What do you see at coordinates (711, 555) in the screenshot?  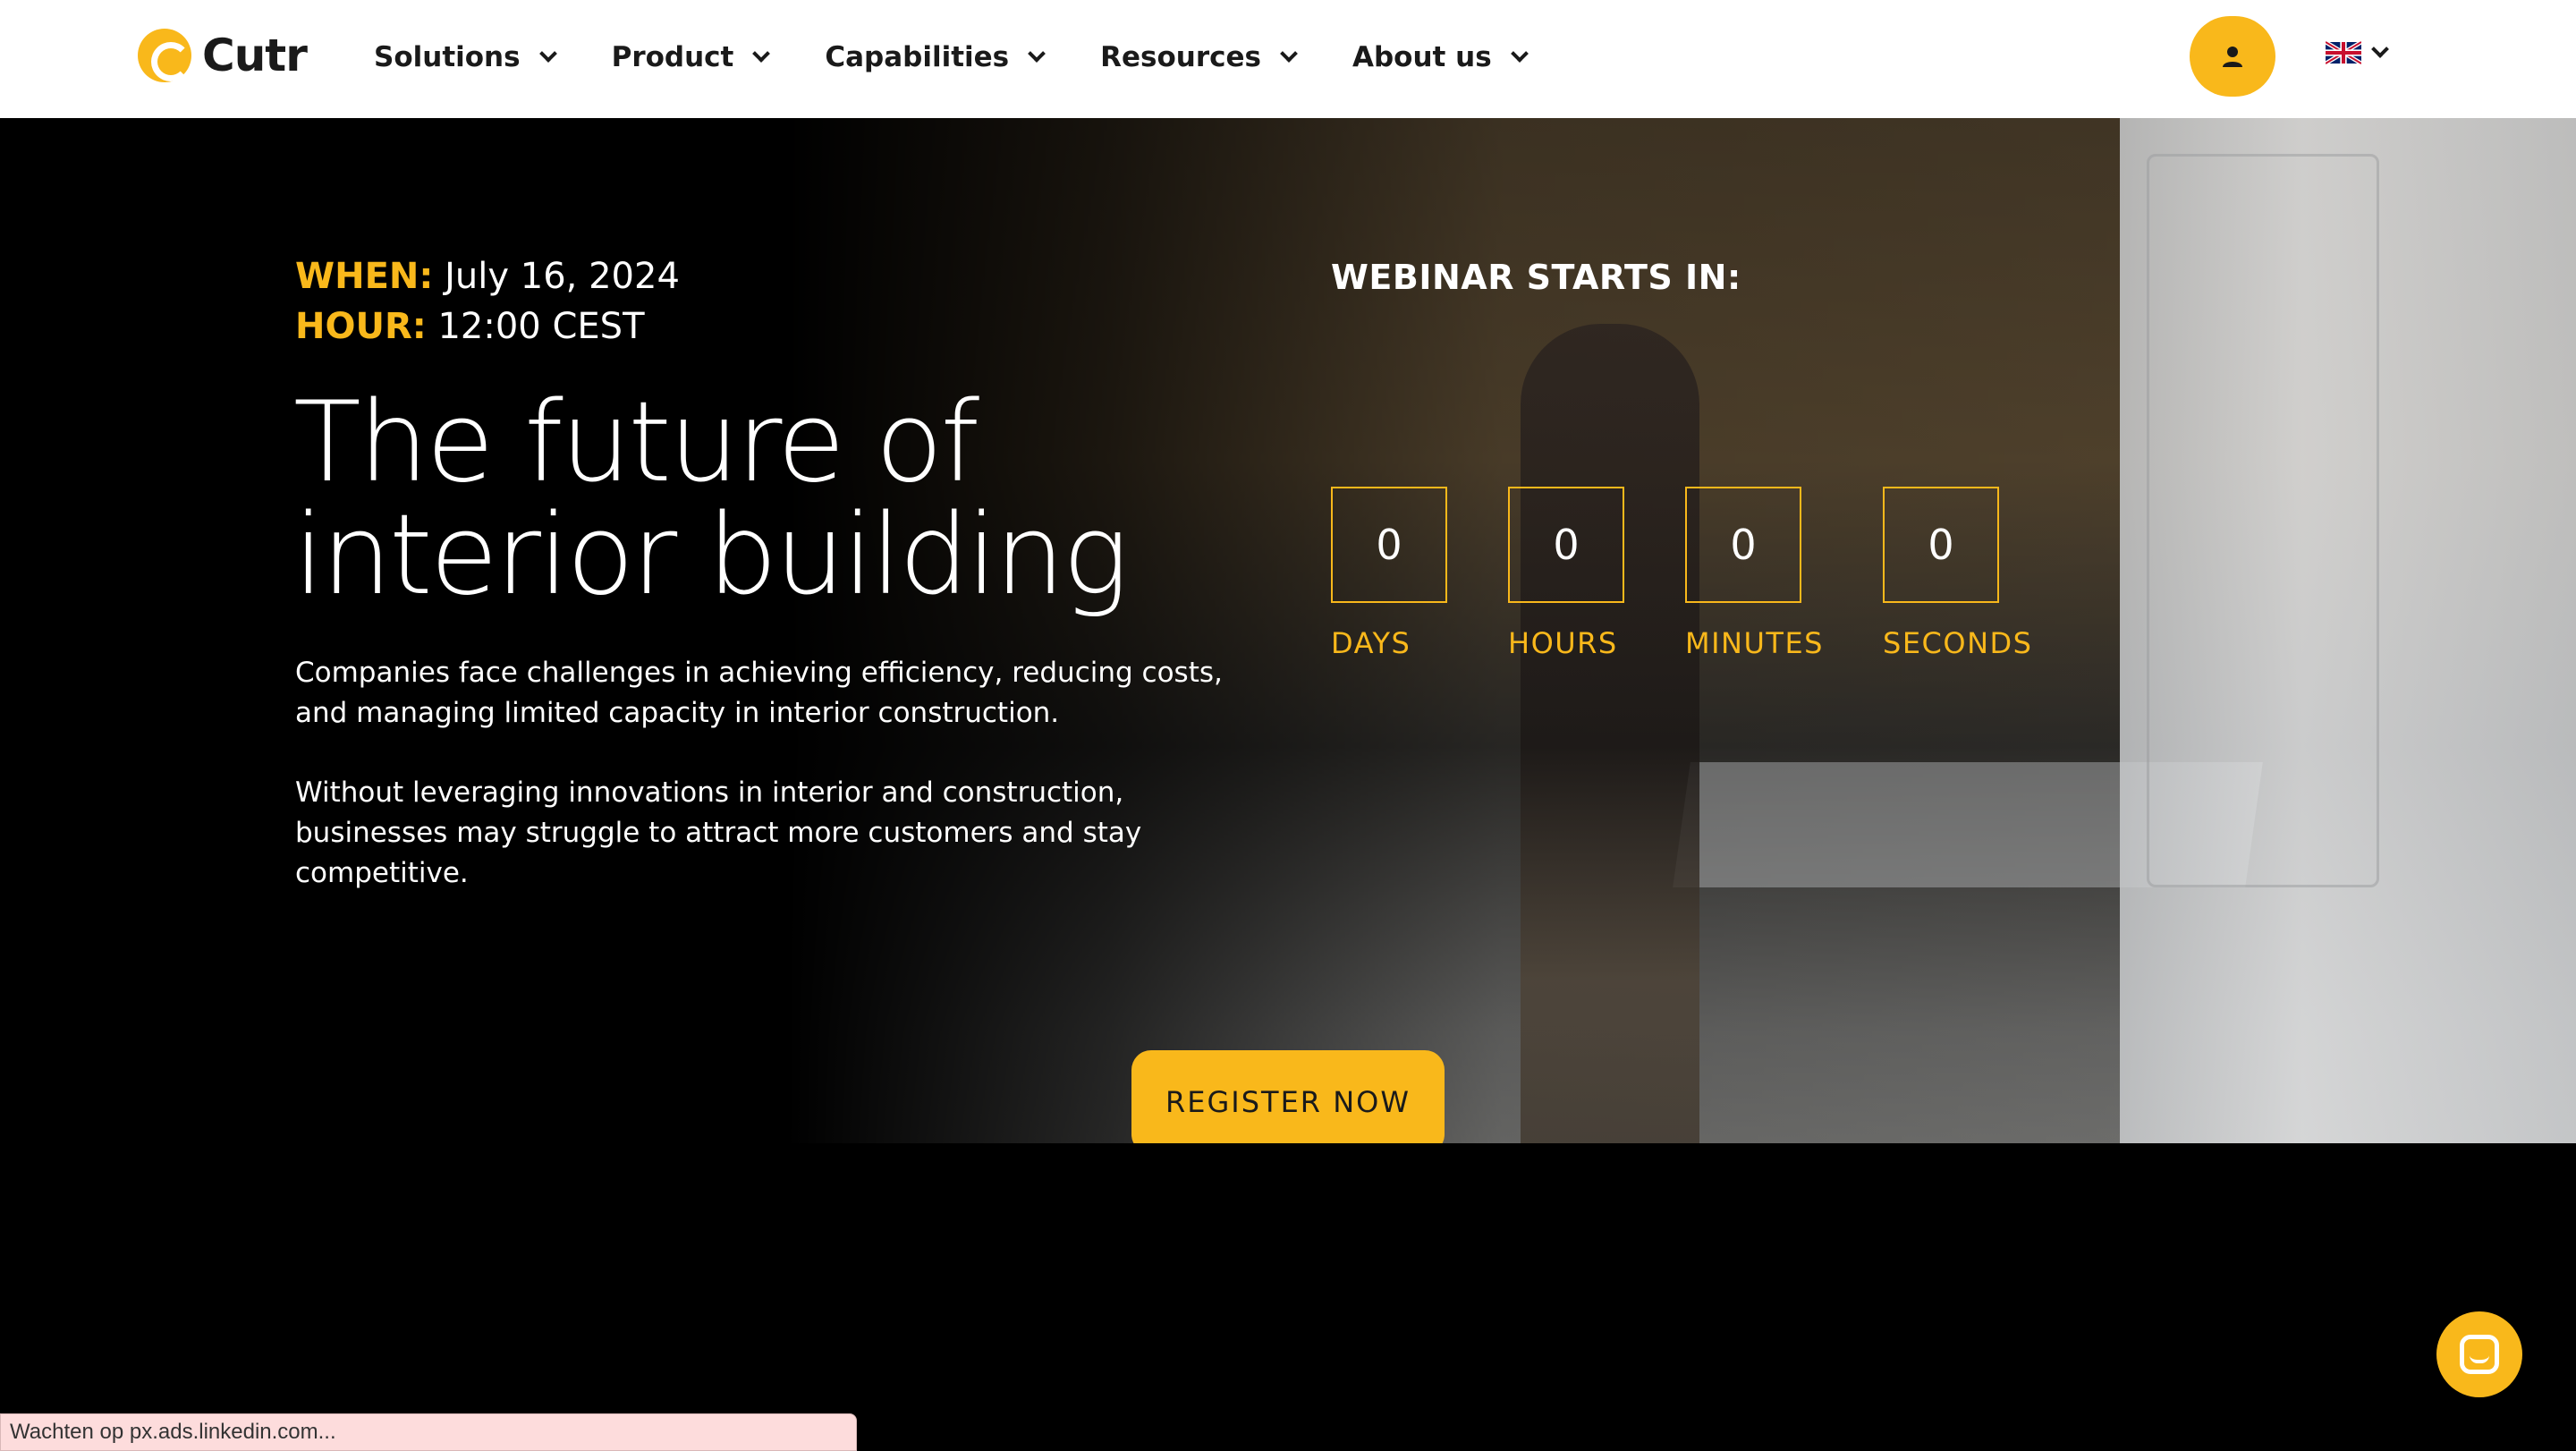 I see `title-line-2: interior building` at bounding box center [711, 555].